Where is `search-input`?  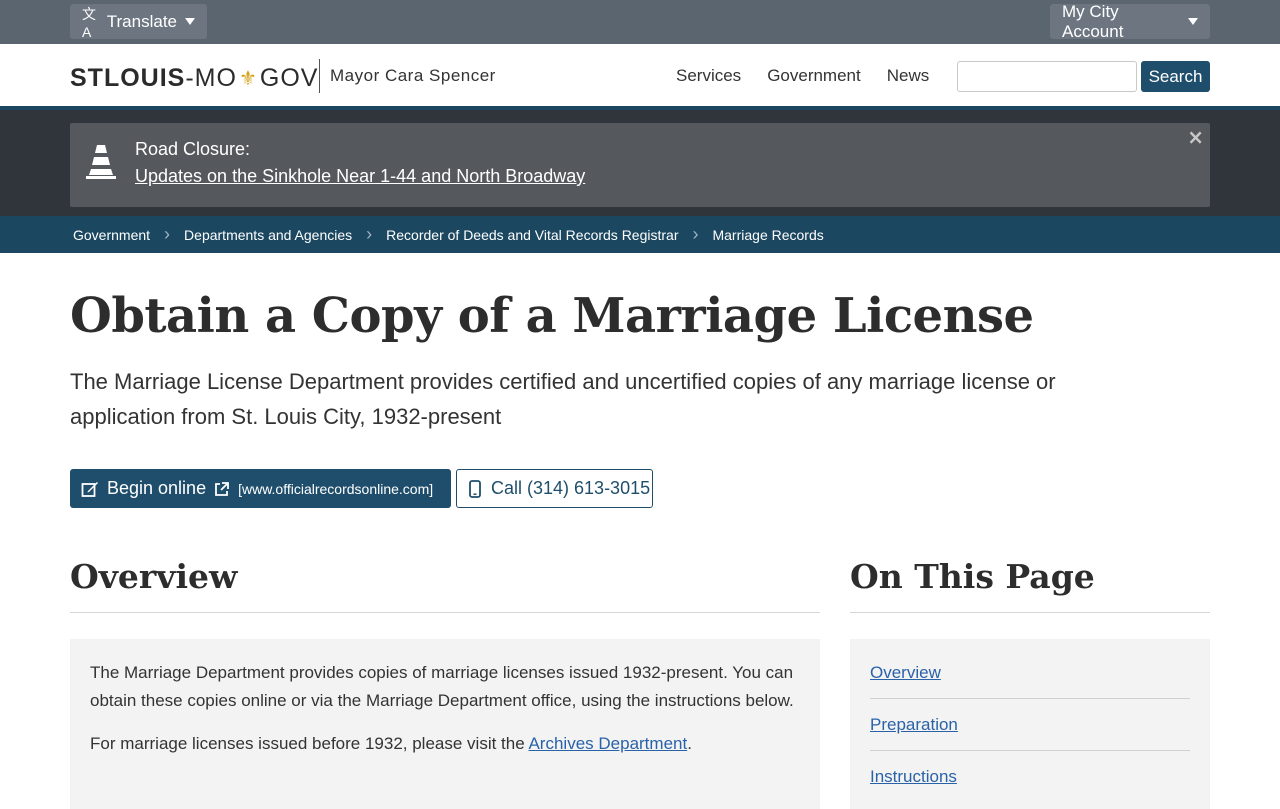
search-input is located at coordinates (1047, 76).